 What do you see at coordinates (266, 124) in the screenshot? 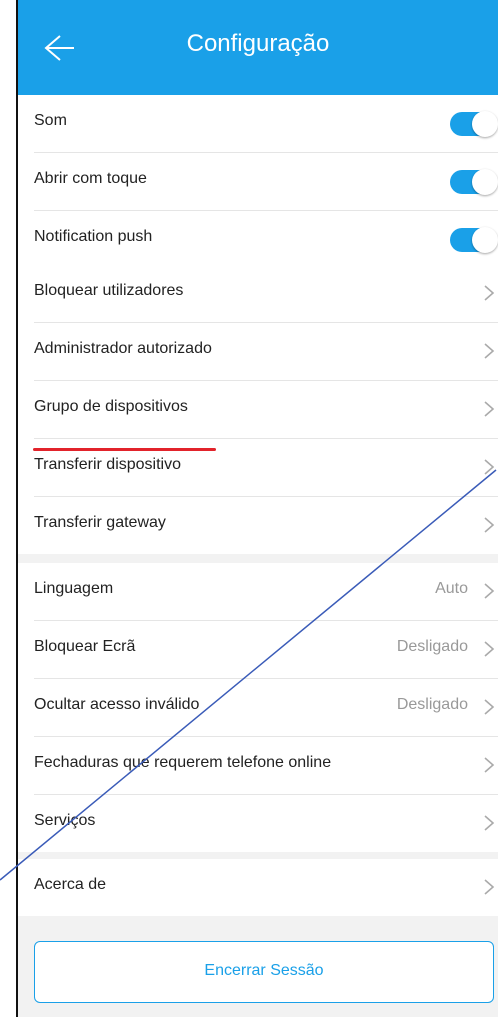
I see `toggle-row-sound: Som` at bounding box center [266, 124].